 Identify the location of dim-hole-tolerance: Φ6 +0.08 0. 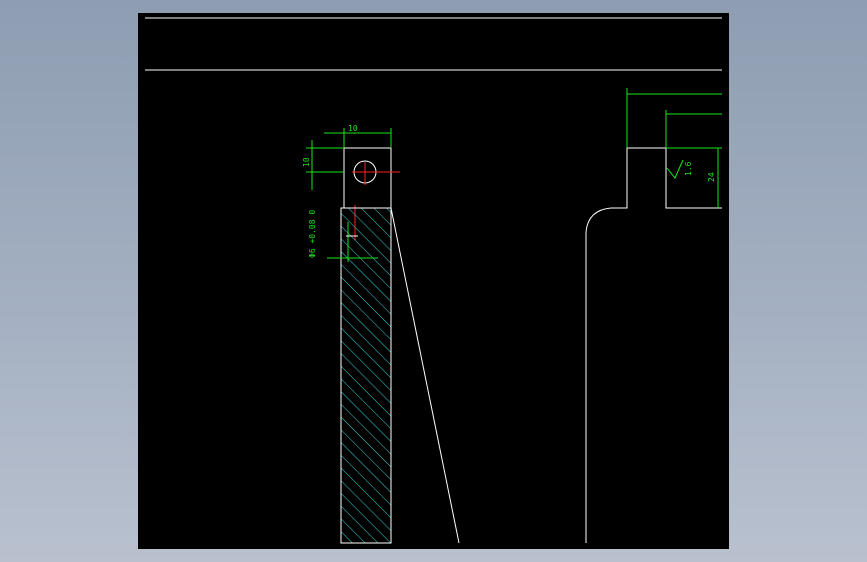
(312, 234).